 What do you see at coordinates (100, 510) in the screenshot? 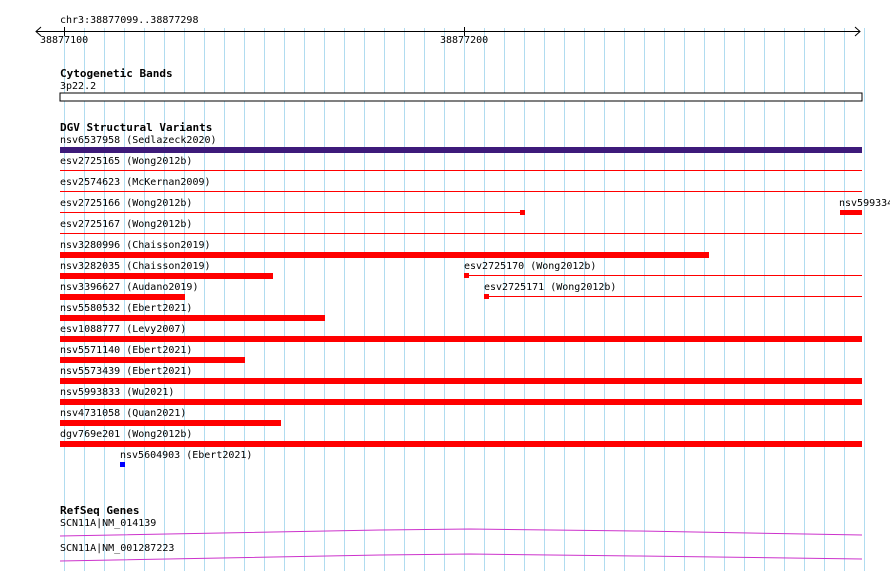
I see `refseq-track-title: RefSeq Genes` at bounding box center [100, 510].